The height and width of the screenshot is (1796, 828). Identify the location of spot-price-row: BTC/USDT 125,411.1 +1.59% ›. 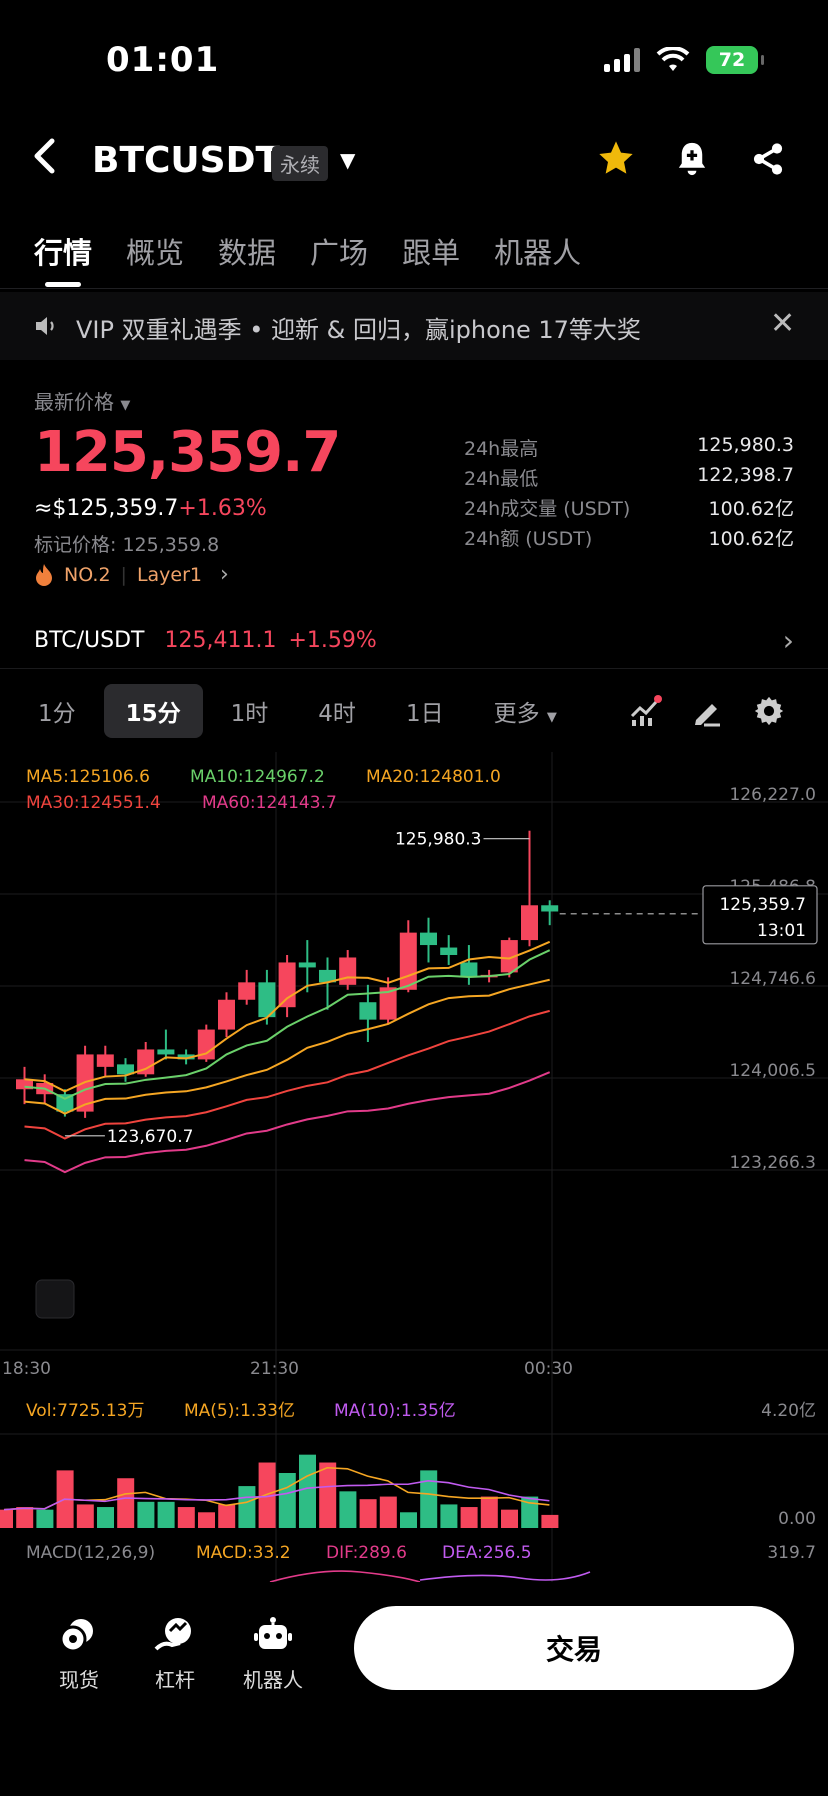
(414, 640).